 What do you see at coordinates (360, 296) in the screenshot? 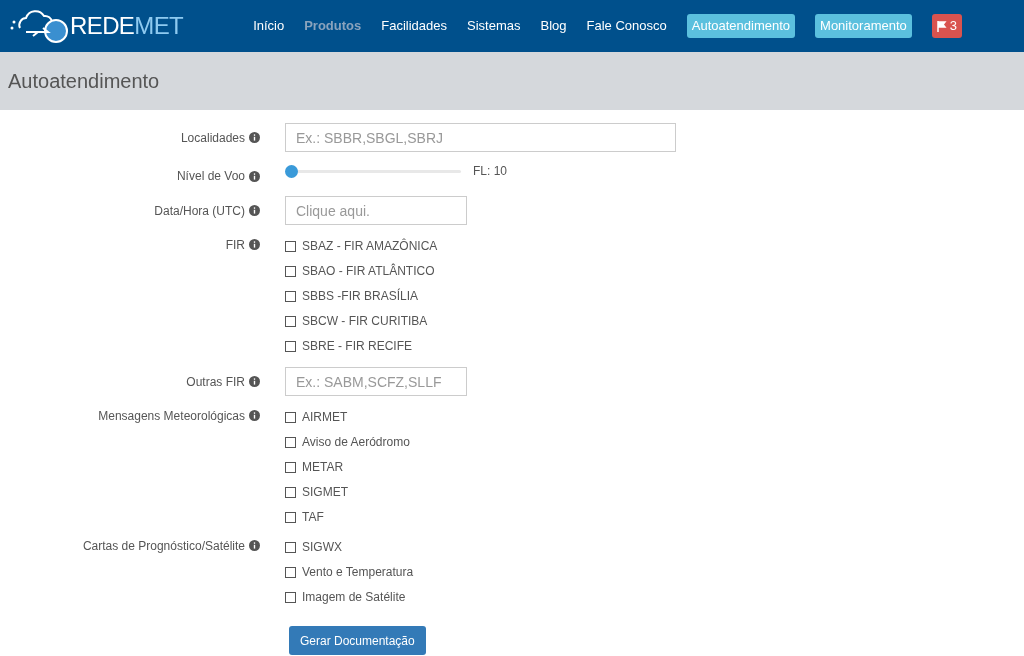
I see `checkbox-label: SBBS -FIR BRASÍLIA` at bounding box center [360, 296].